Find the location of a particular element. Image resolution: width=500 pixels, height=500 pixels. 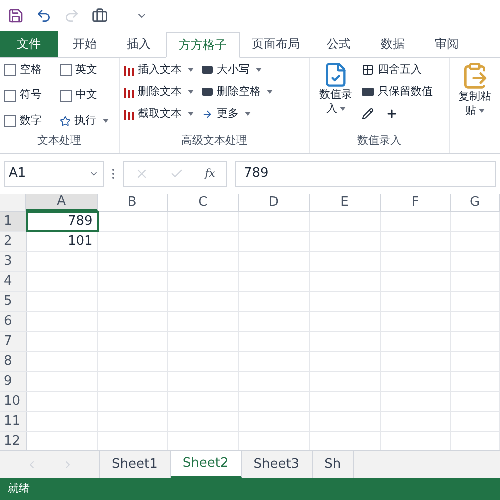

row-header: 6 is located at coordinates (13, 321).